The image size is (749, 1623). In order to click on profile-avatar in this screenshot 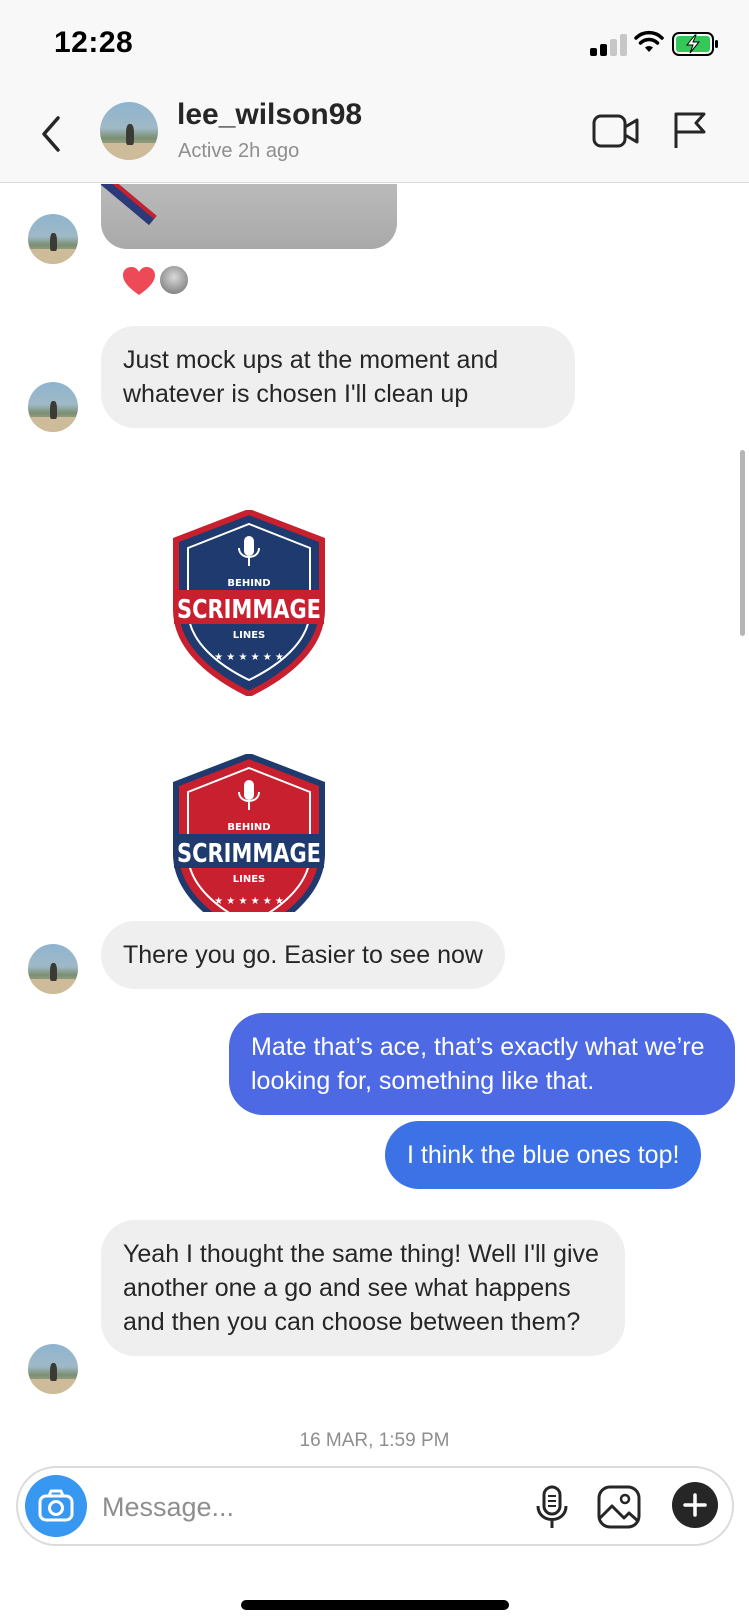, I will do `click(129, 131)`.